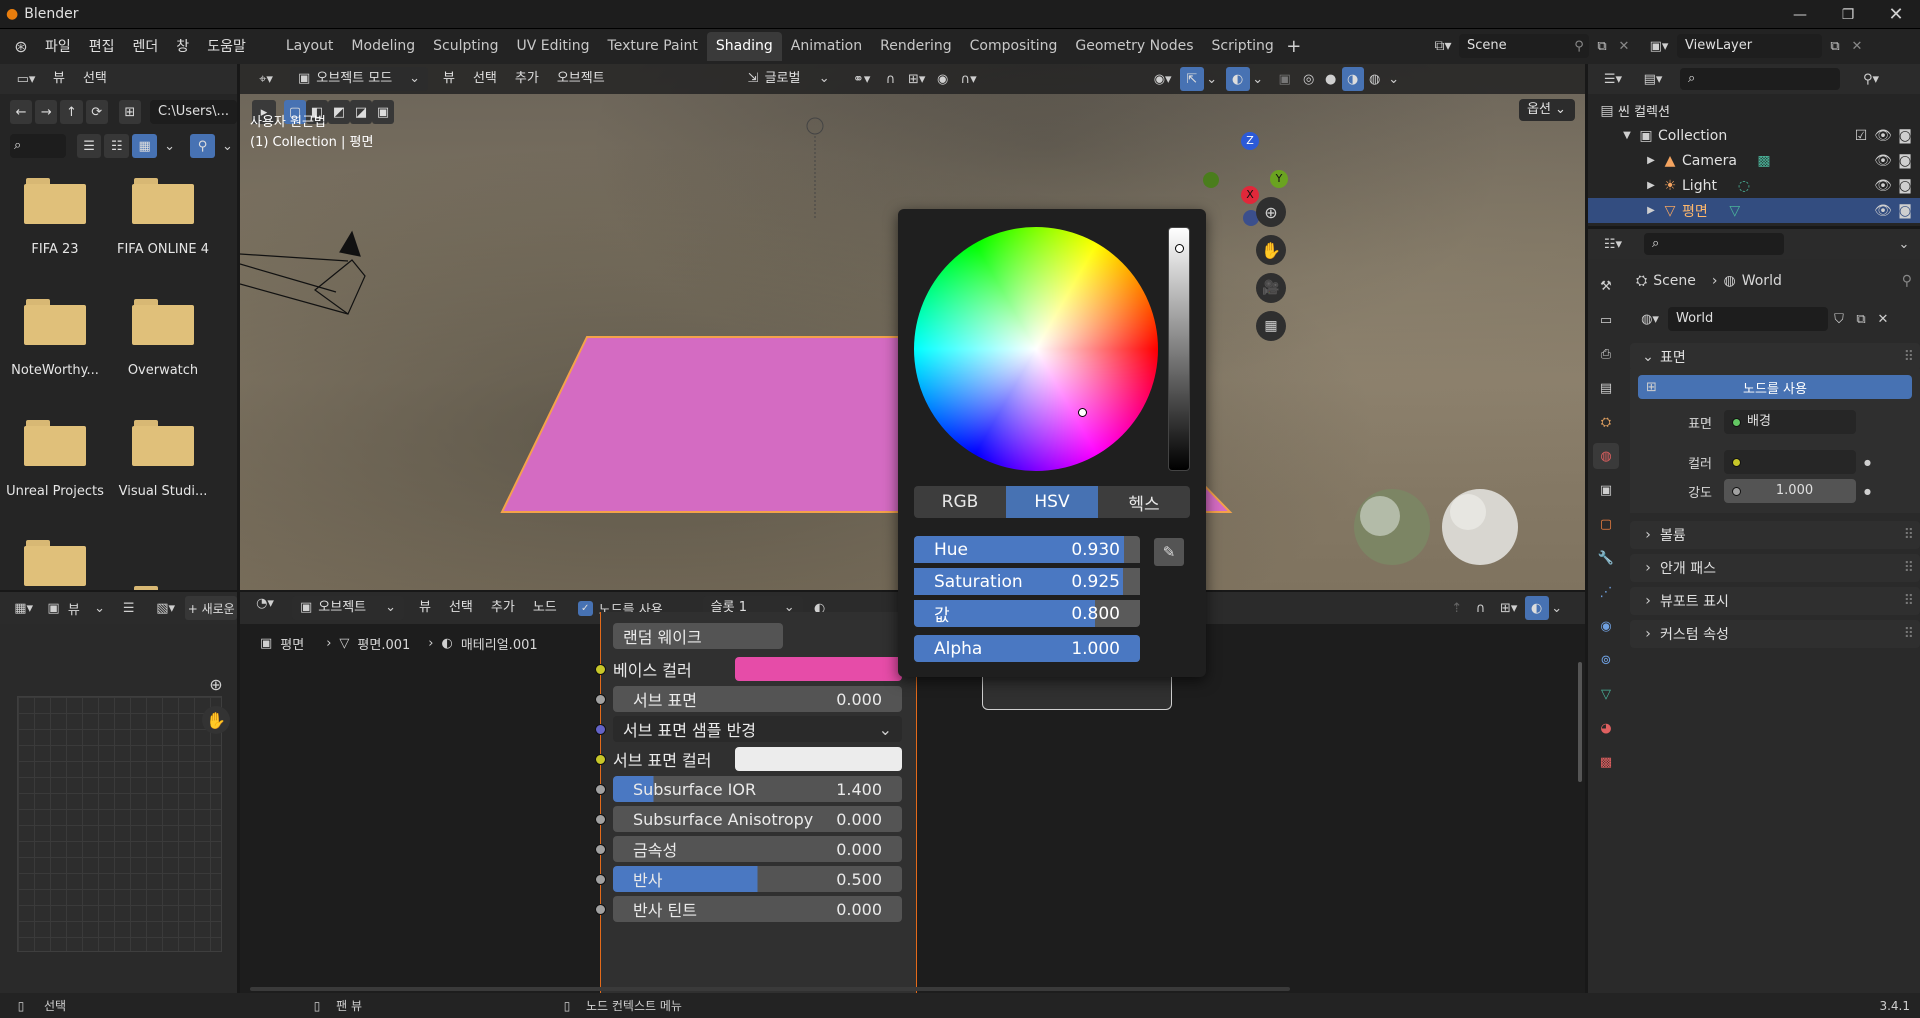  Describe the element at coordinates (129, 112) in the screenshot. I see `new-folder-icon: ⊞` at that location.